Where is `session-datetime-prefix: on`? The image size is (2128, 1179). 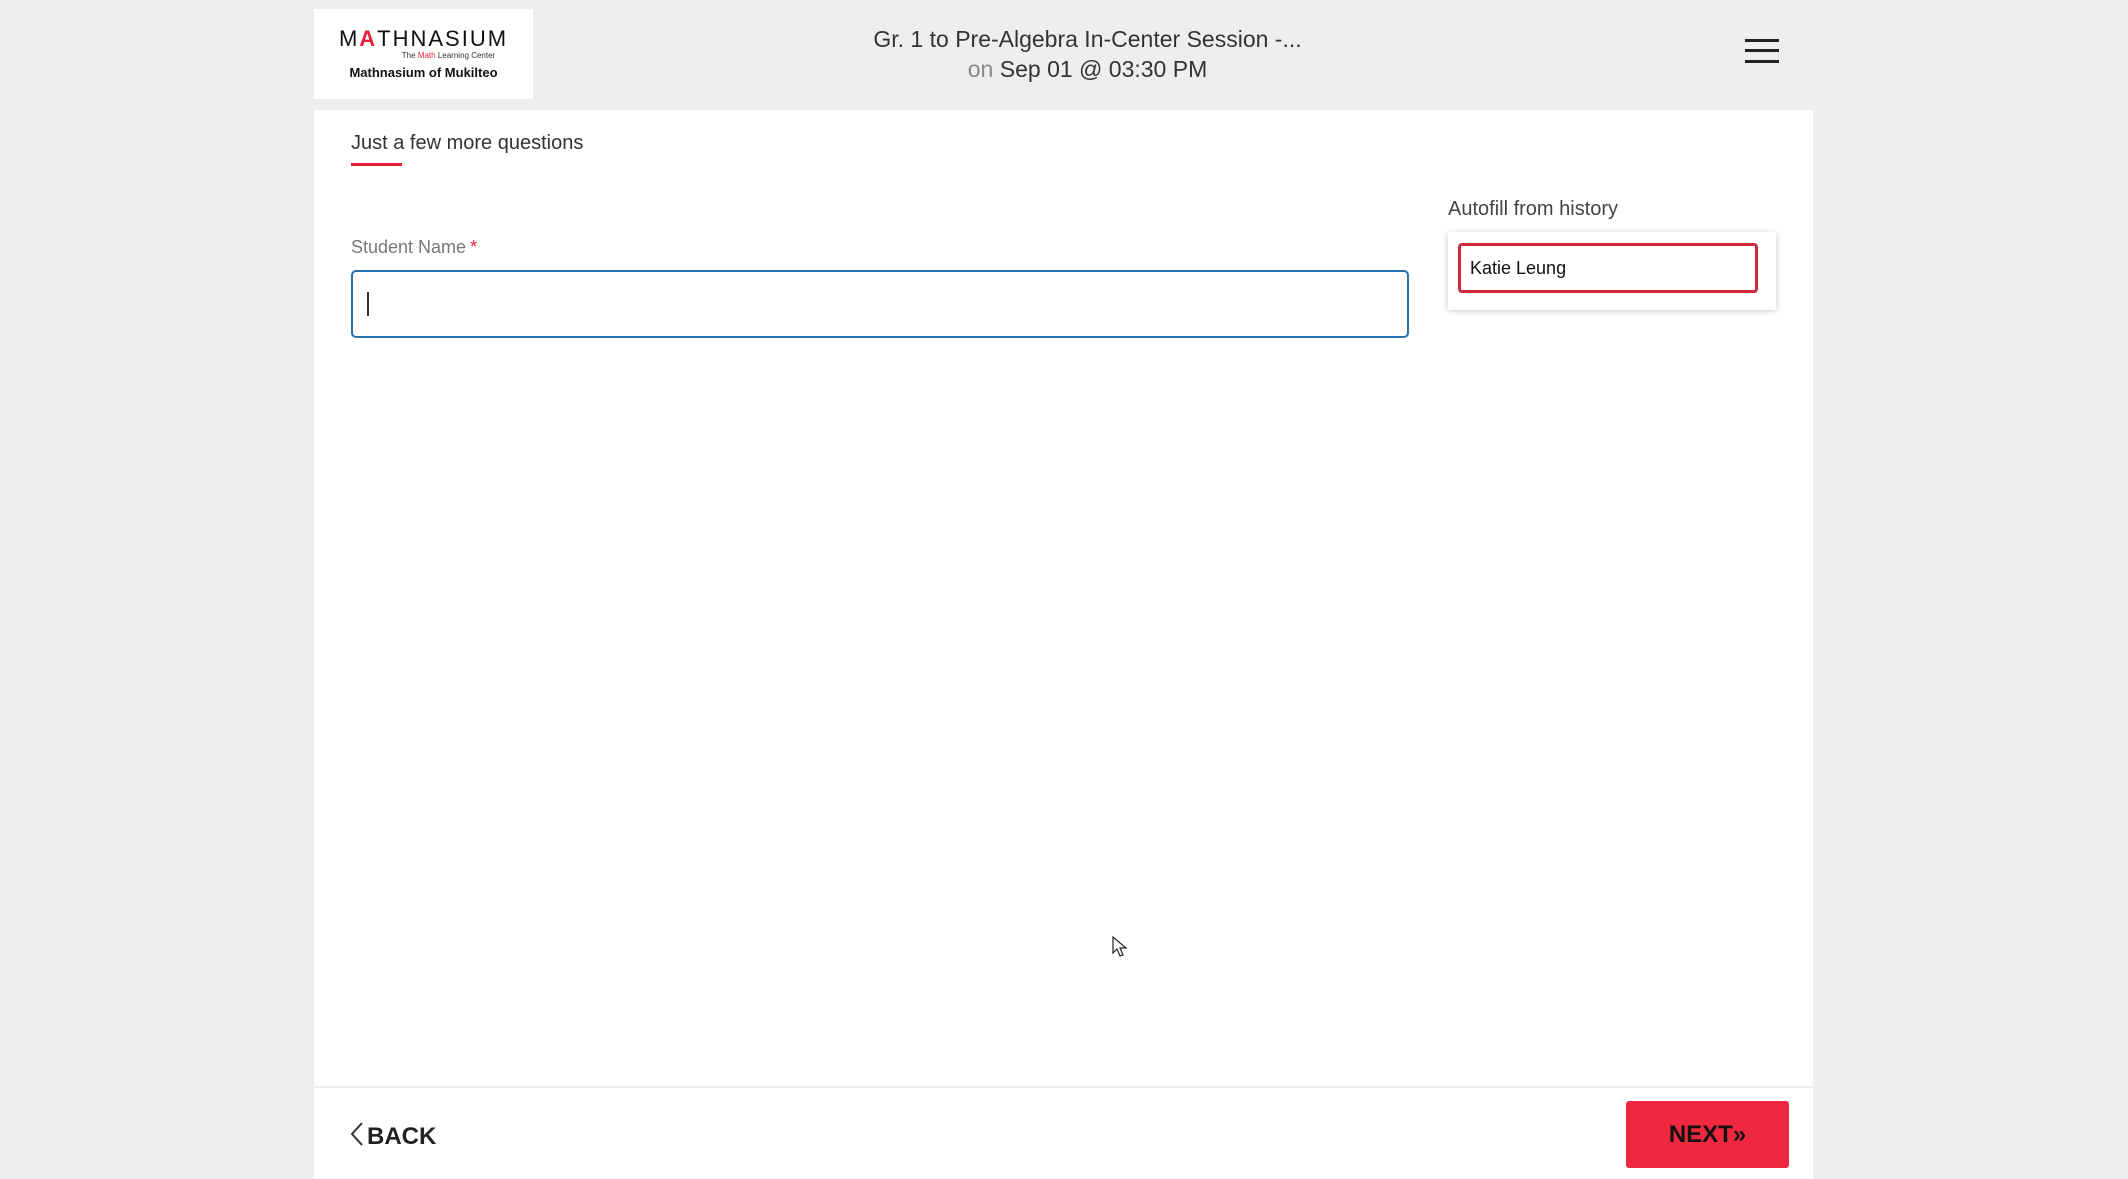 session-datetime-prefix: on is located at coordinates (980, 69).